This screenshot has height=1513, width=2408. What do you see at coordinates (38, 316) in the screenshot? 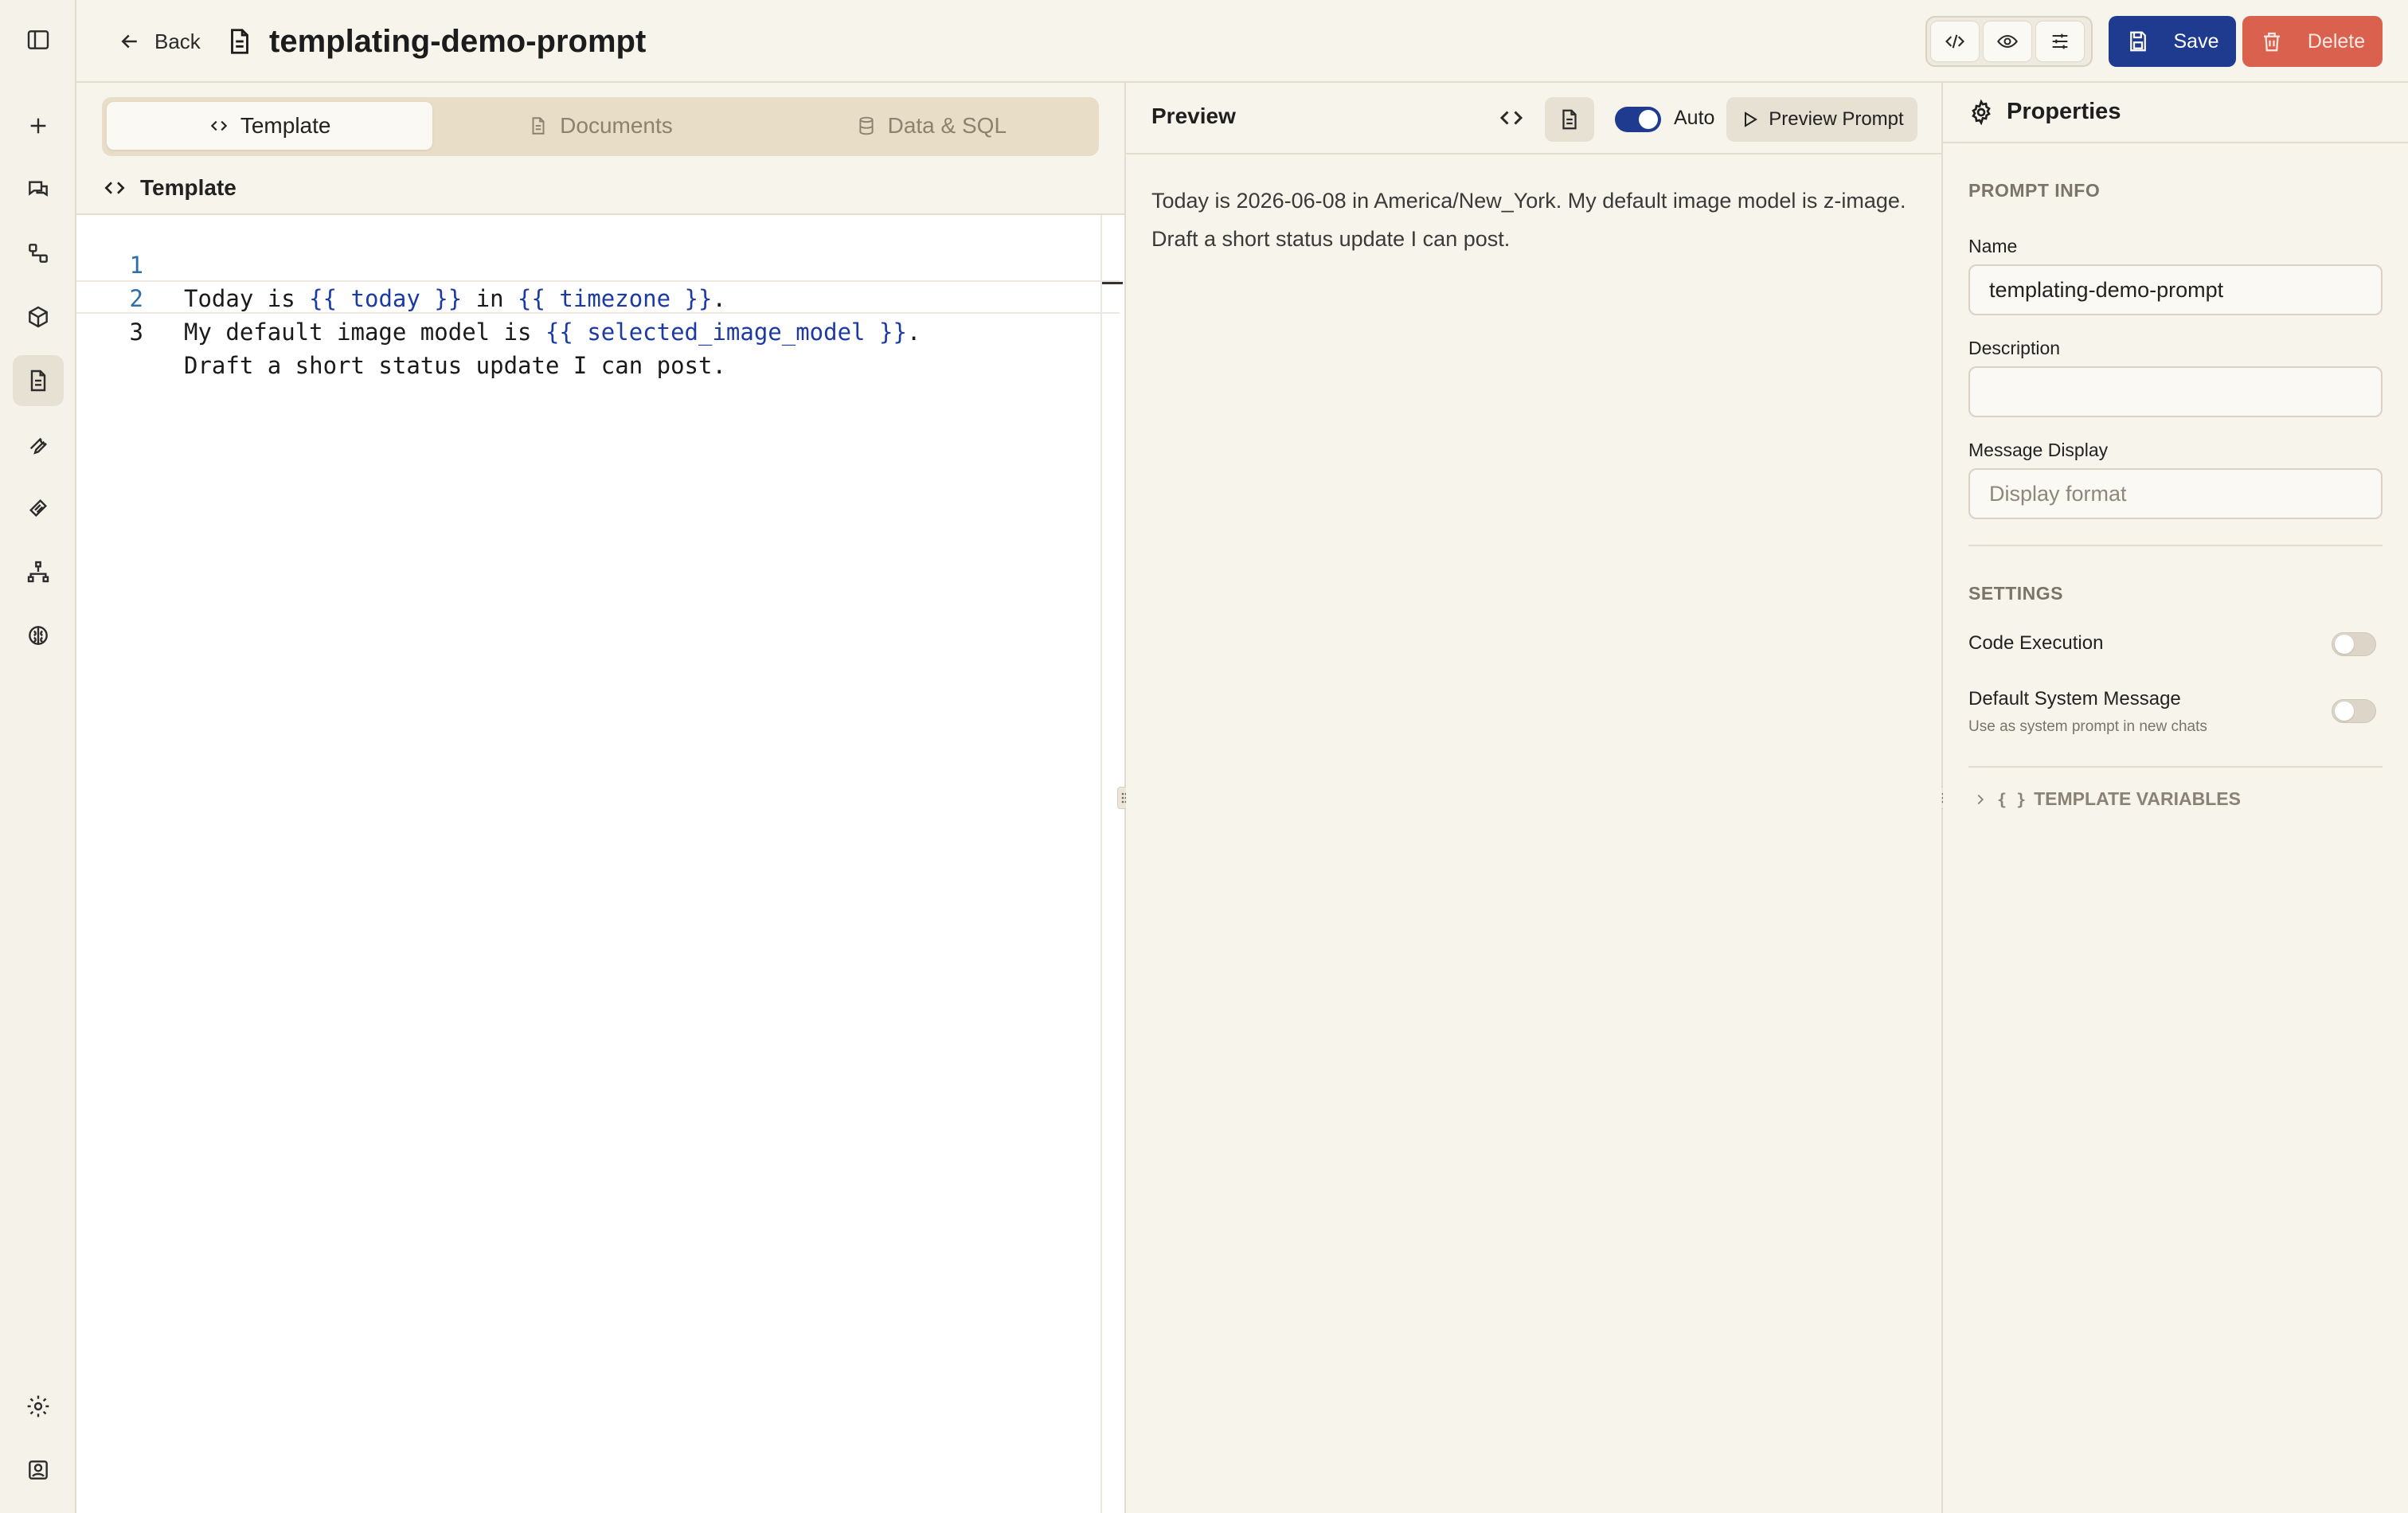
I see `models-cube-icon` at bounding box center [38, 316].